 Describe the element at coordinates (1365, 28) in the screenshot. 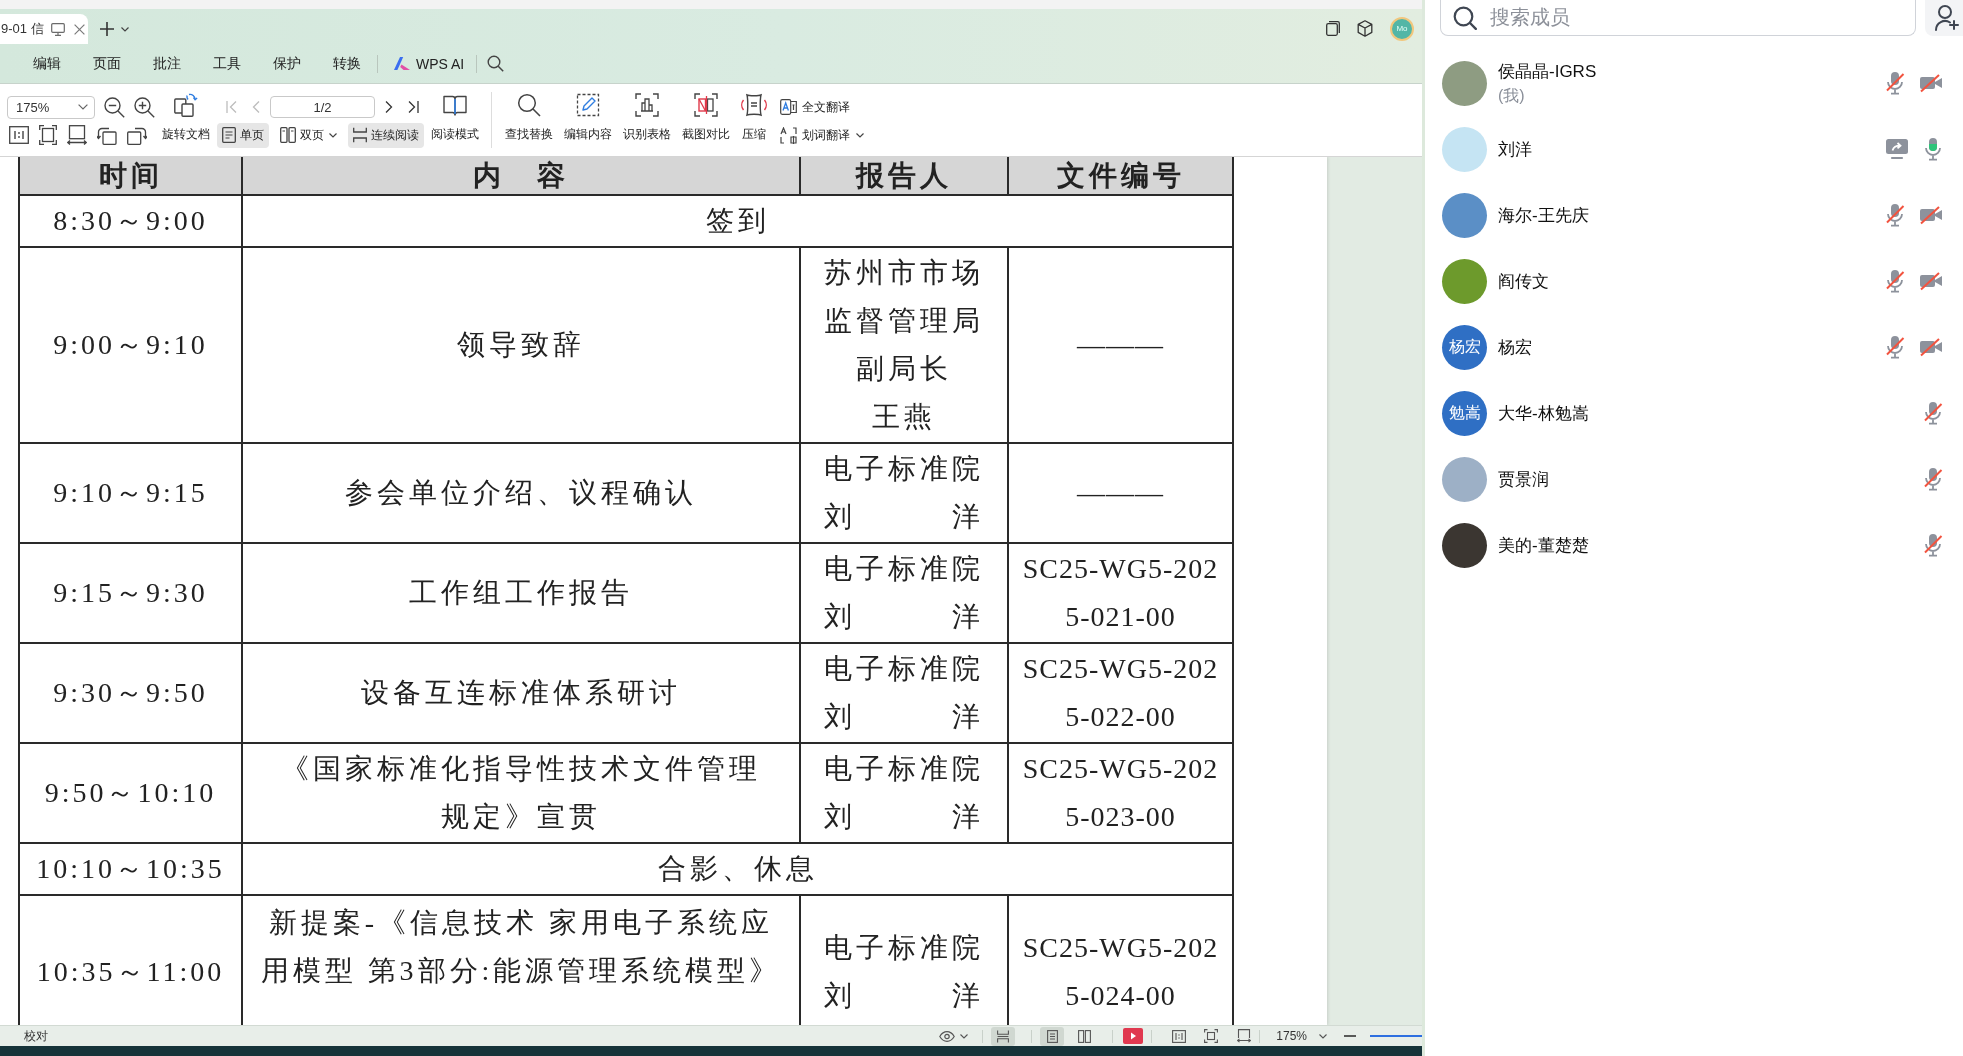

I see `cube-icon` at that location.